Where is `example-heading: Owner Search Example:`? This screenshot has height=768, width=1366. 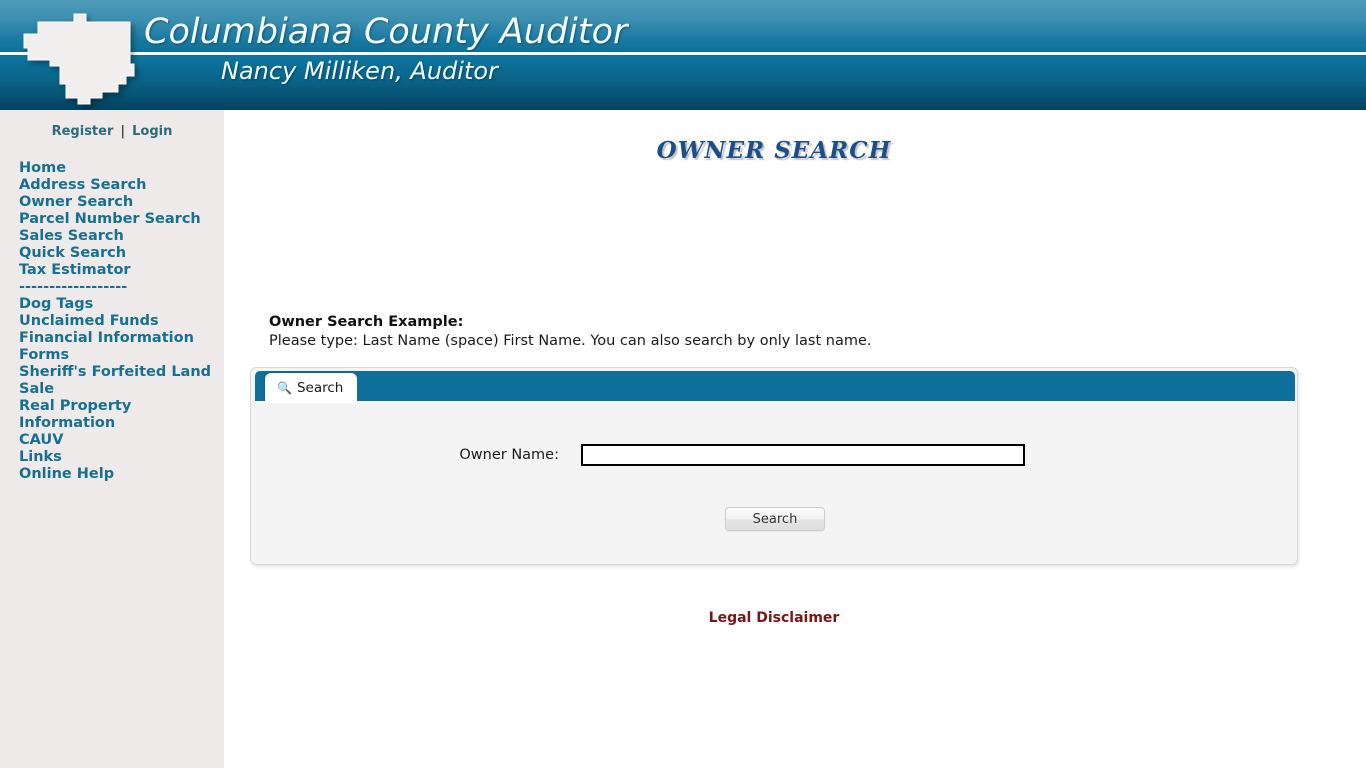
example-heading: Owner Search Example: is located at coordinates (366, 322).